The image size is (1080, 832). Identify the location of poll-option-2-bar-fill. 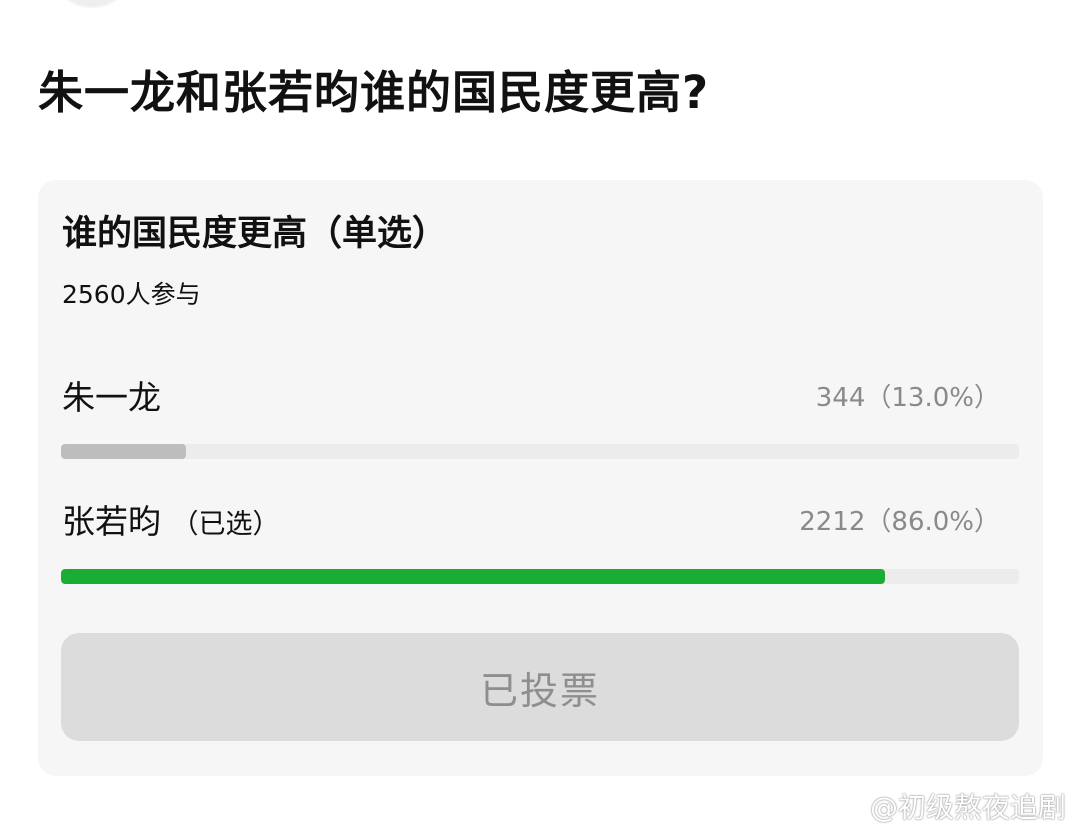
(473, 576).